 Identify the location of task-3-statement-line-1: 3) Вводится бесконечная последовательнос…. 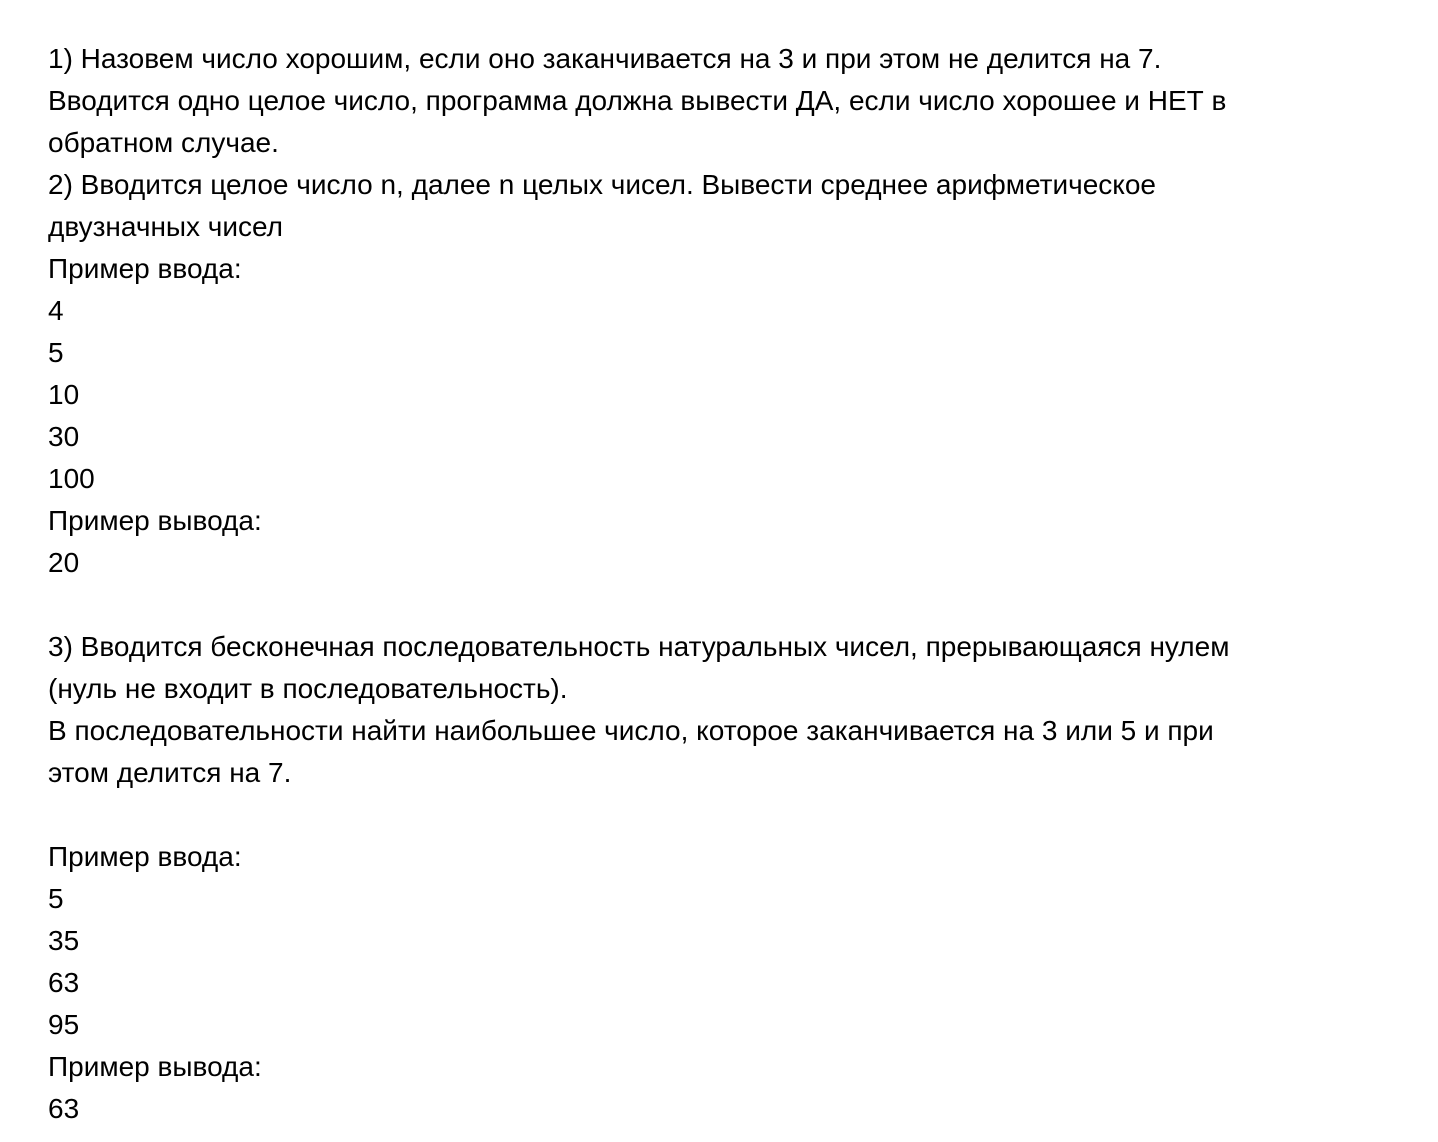
(639, 646).